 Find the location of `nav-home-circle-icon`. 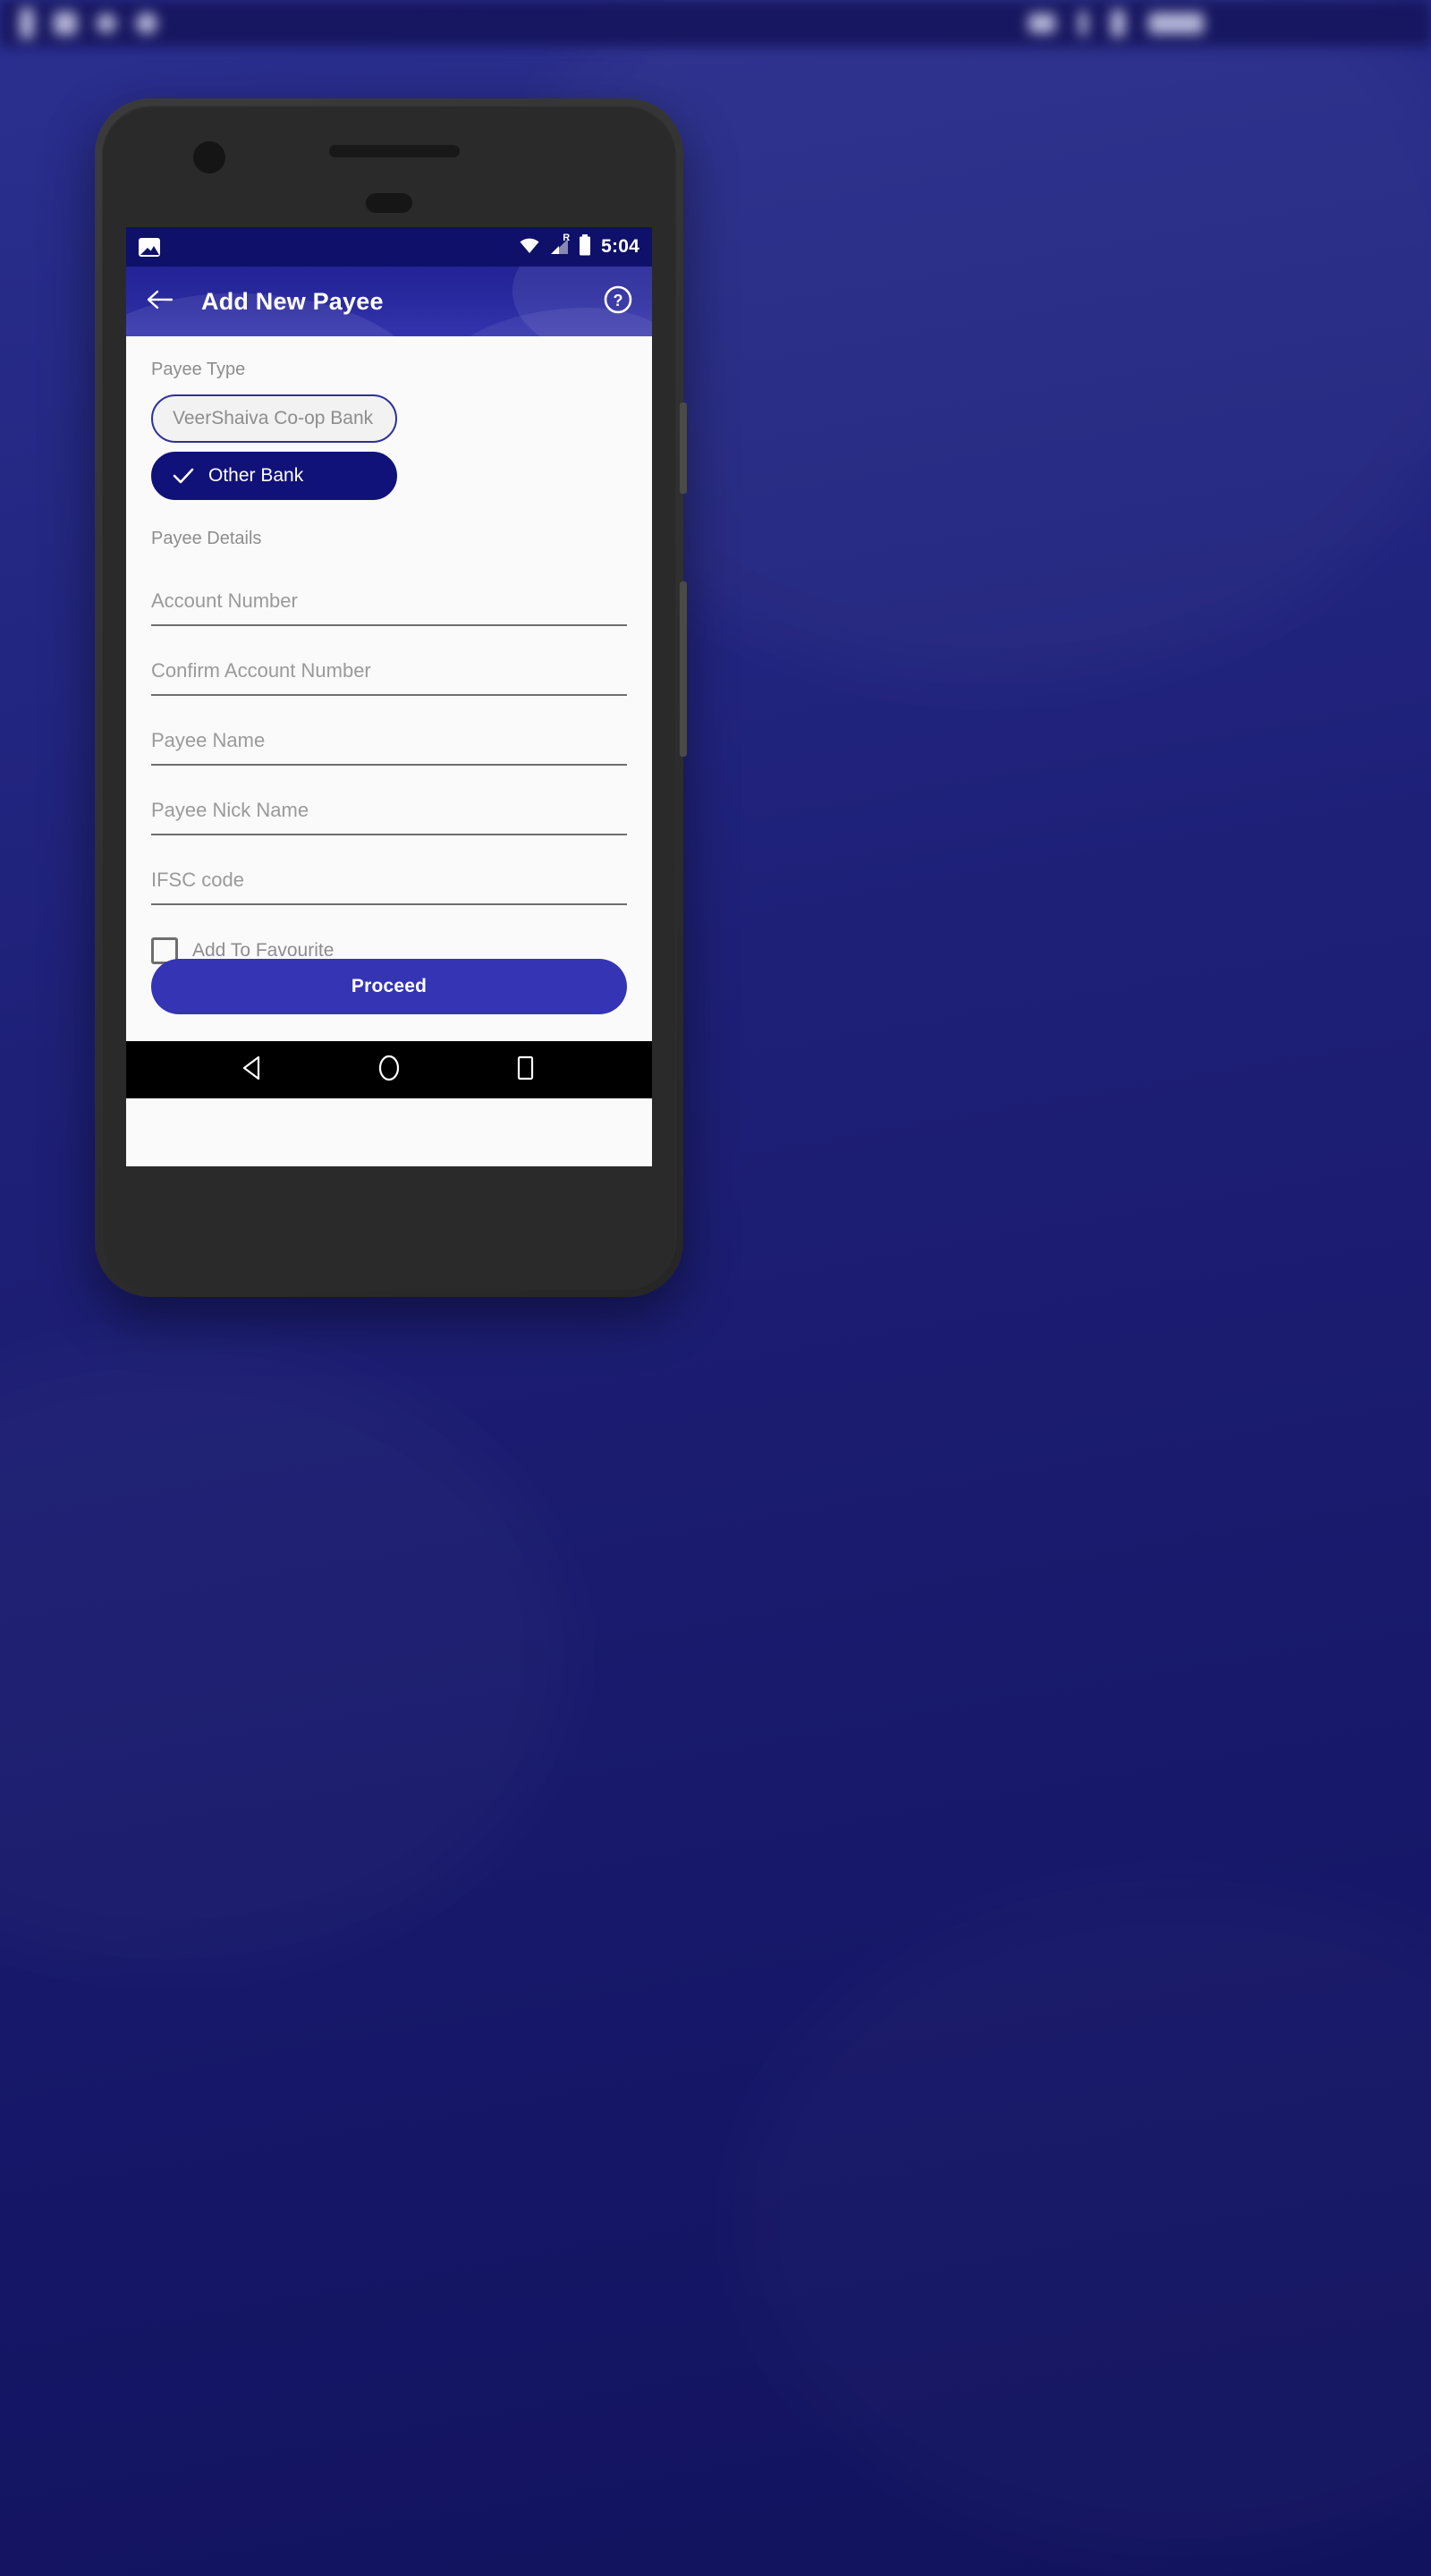

nav-home-circle-icon is located at coordinates (390, 1070).